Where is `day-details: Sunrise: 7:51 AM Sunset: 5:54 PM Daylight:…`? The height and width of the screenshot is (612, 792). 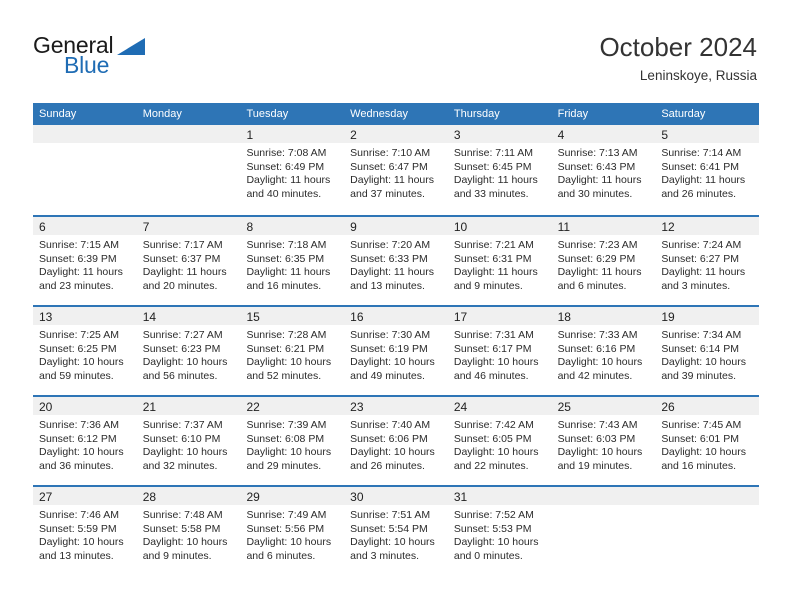
day-details: Sunrise: 7:51 AM Sunset: 5:54 PM Daylight:… is located at coordinates (396, 534).